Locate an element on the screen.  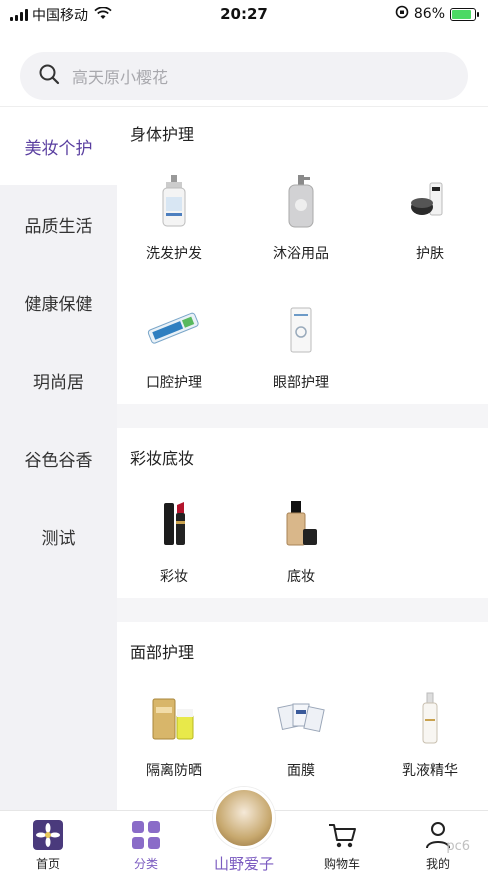
product-label: 隔离防晒 is located at coordinates (174, 771).